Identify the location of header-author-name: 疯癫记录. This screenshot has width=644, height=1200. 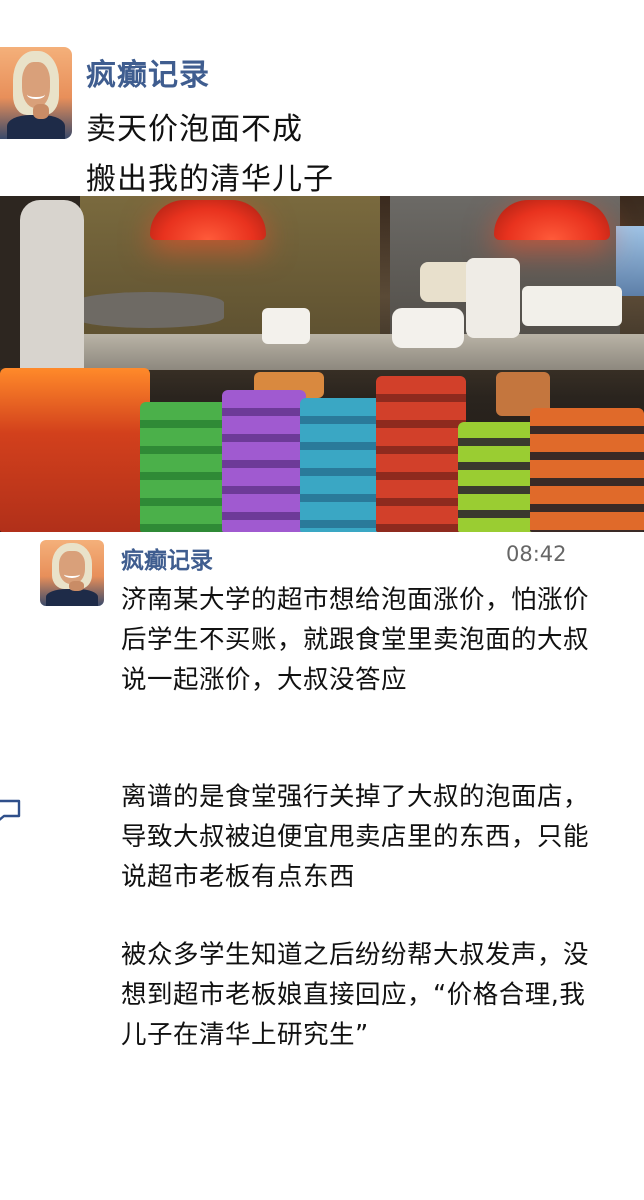
(148, 72).